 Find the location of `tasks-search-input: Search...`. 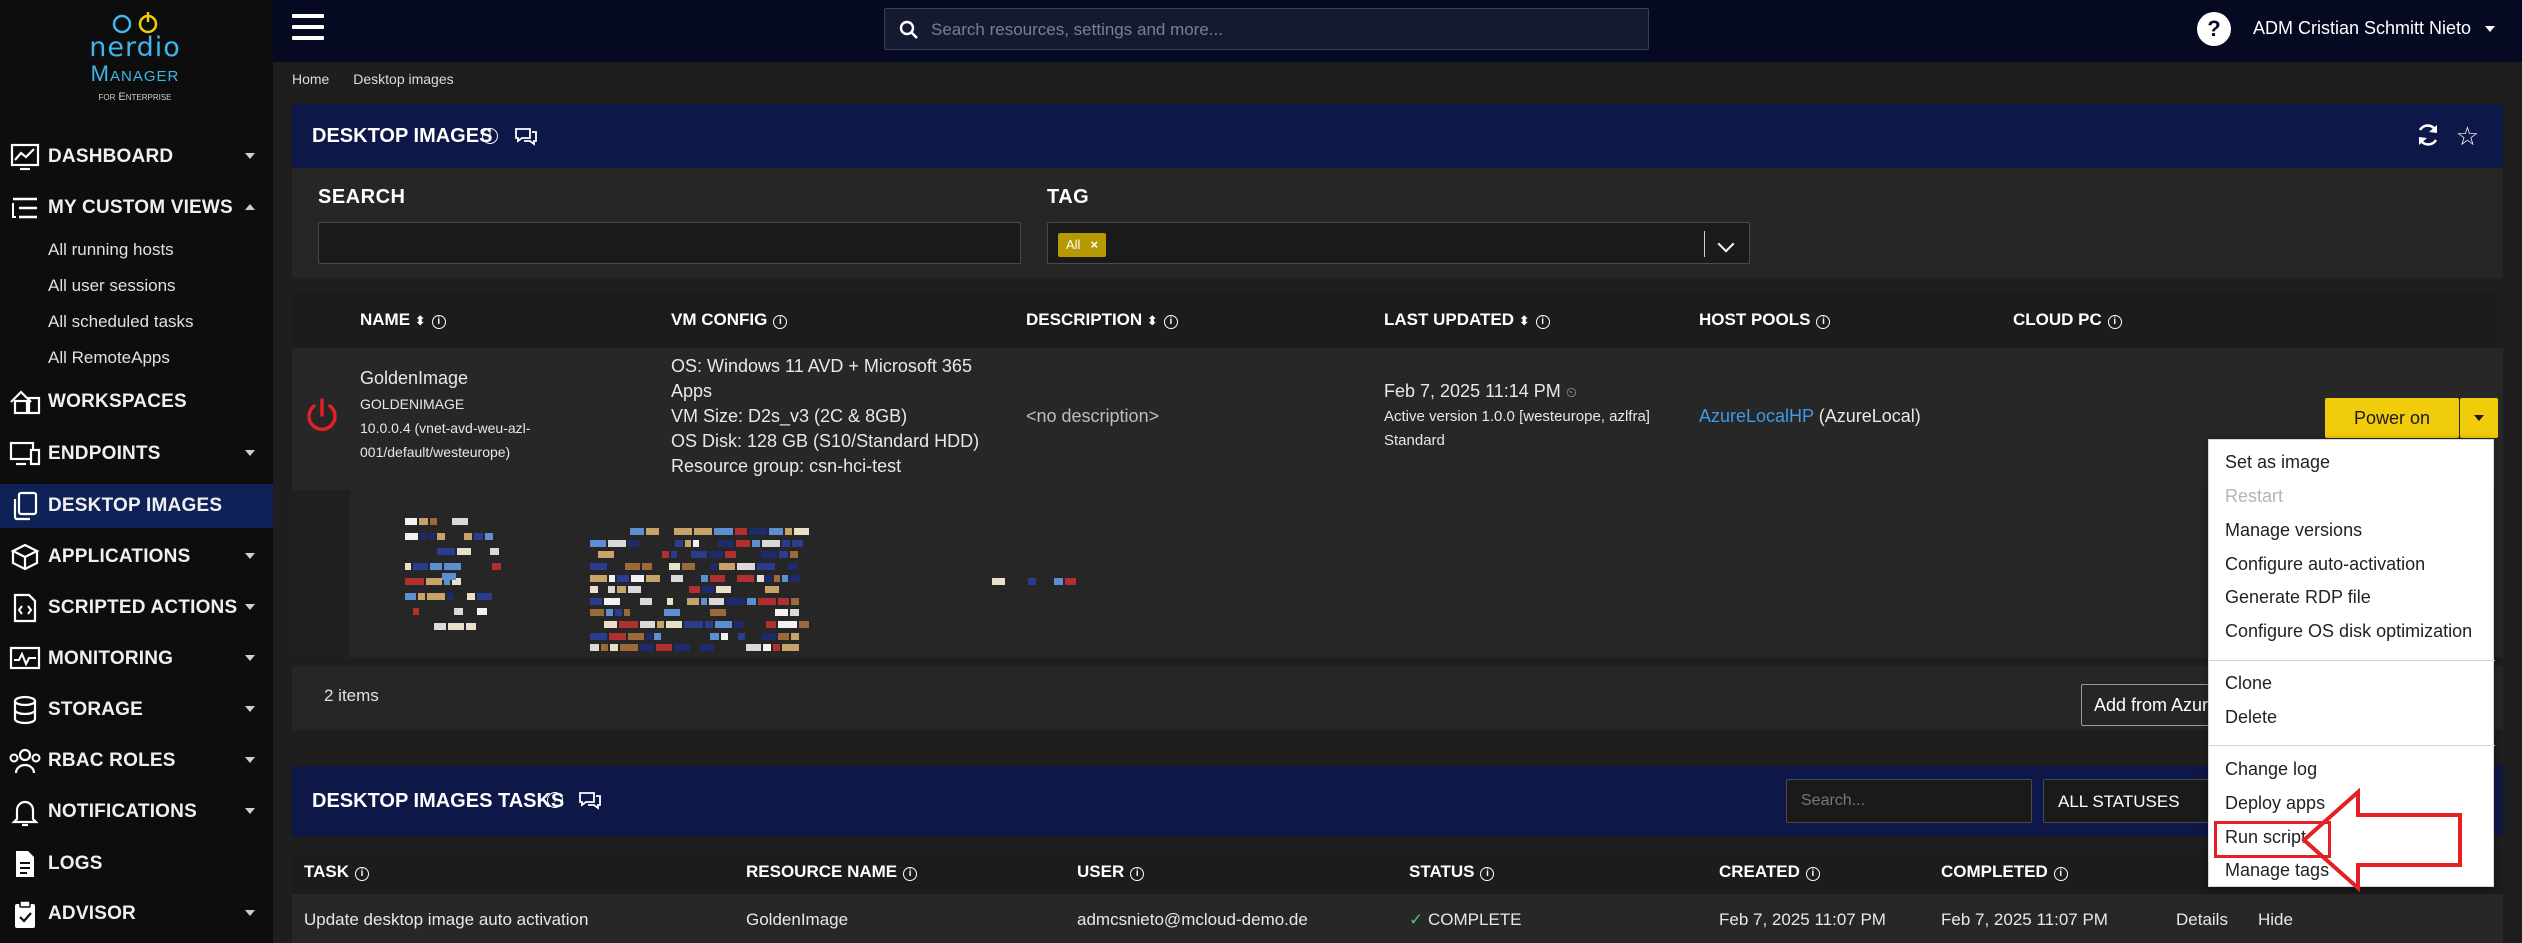

tasks-search-input: Search... is located at coordinates (1909, 801).